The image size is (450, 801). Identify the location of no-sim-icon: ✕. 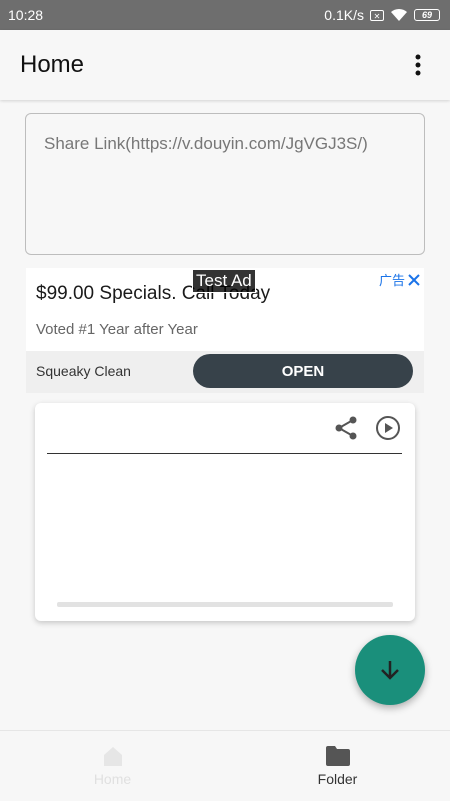
(377, 15).